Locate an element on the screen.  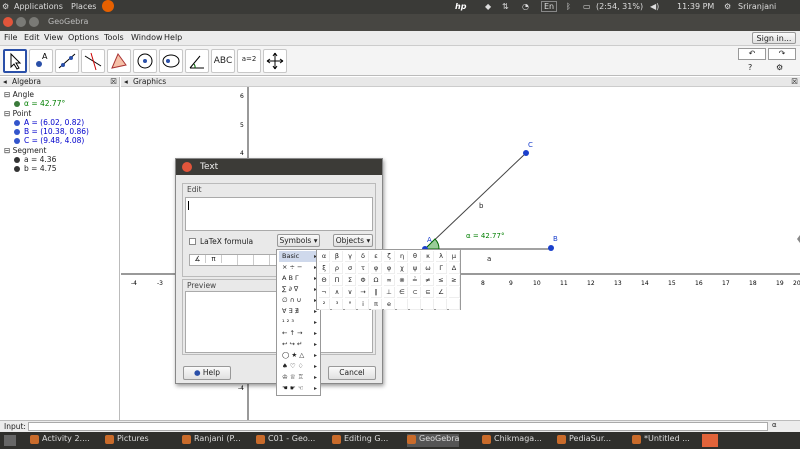
symbol-cell: ∨ is located at coordinates (350, 292).